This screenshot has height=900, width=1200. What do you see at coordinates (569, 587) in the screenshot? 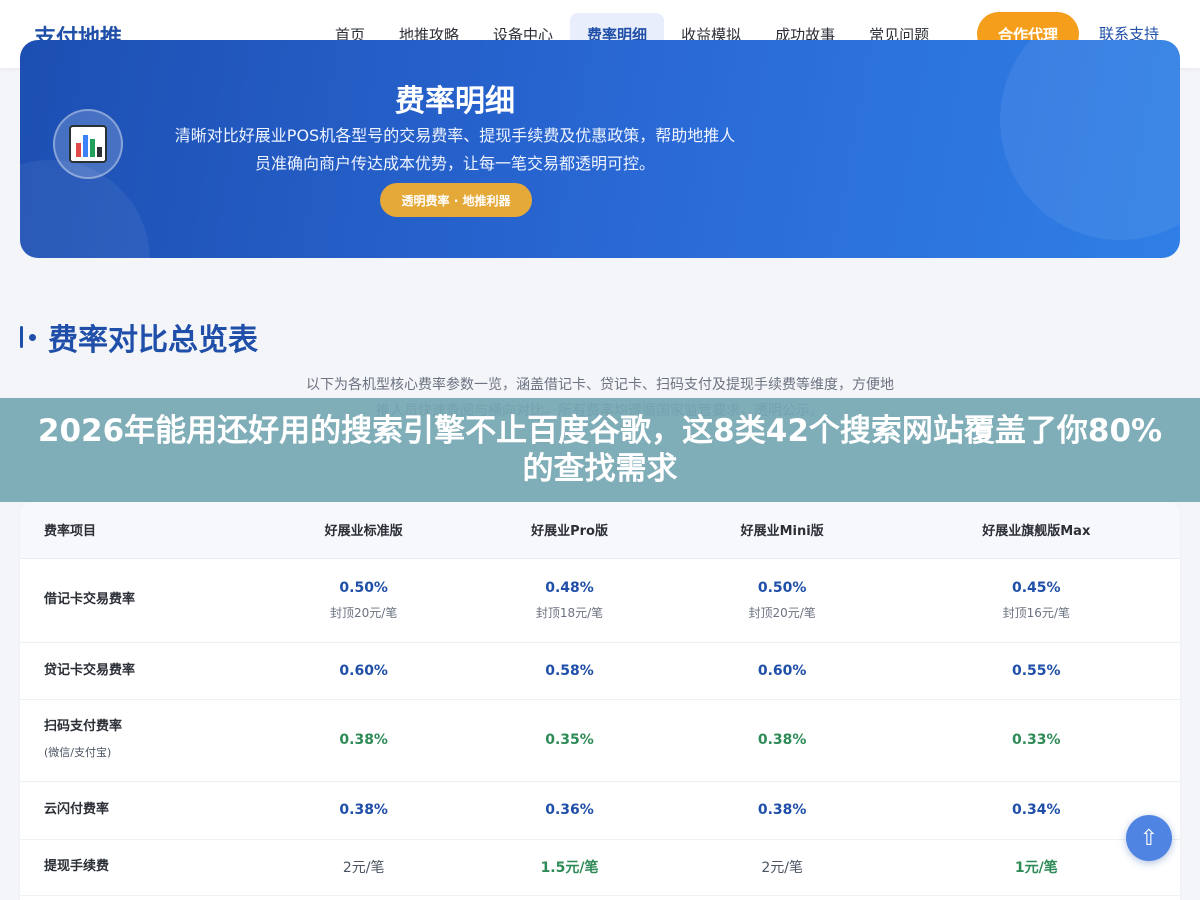
I see `rate-value: 0.48%` at bounding box center [569, 587].